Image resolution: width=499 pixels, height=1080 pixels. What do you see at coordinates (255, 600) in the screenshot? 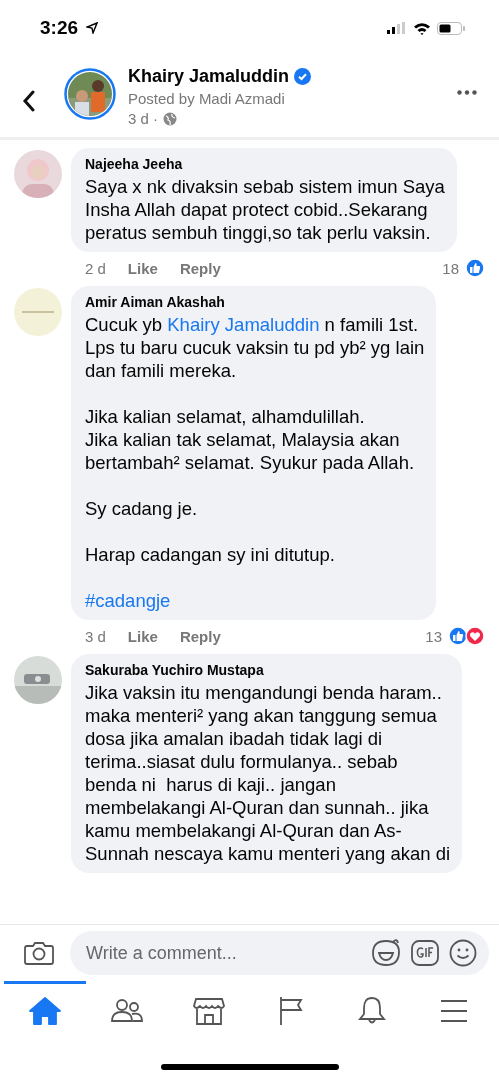
I see `hashtag-link: #cadangje` at bounding box center [255, 600].